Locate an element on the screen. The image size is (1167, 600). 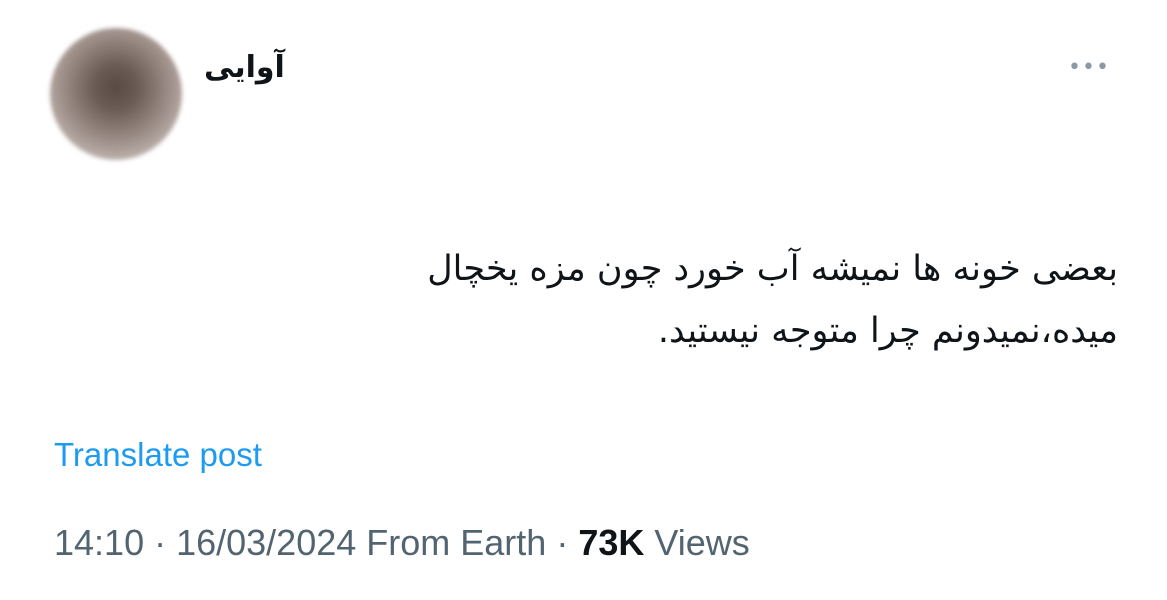
avatar is located at coordinates (116, 94).